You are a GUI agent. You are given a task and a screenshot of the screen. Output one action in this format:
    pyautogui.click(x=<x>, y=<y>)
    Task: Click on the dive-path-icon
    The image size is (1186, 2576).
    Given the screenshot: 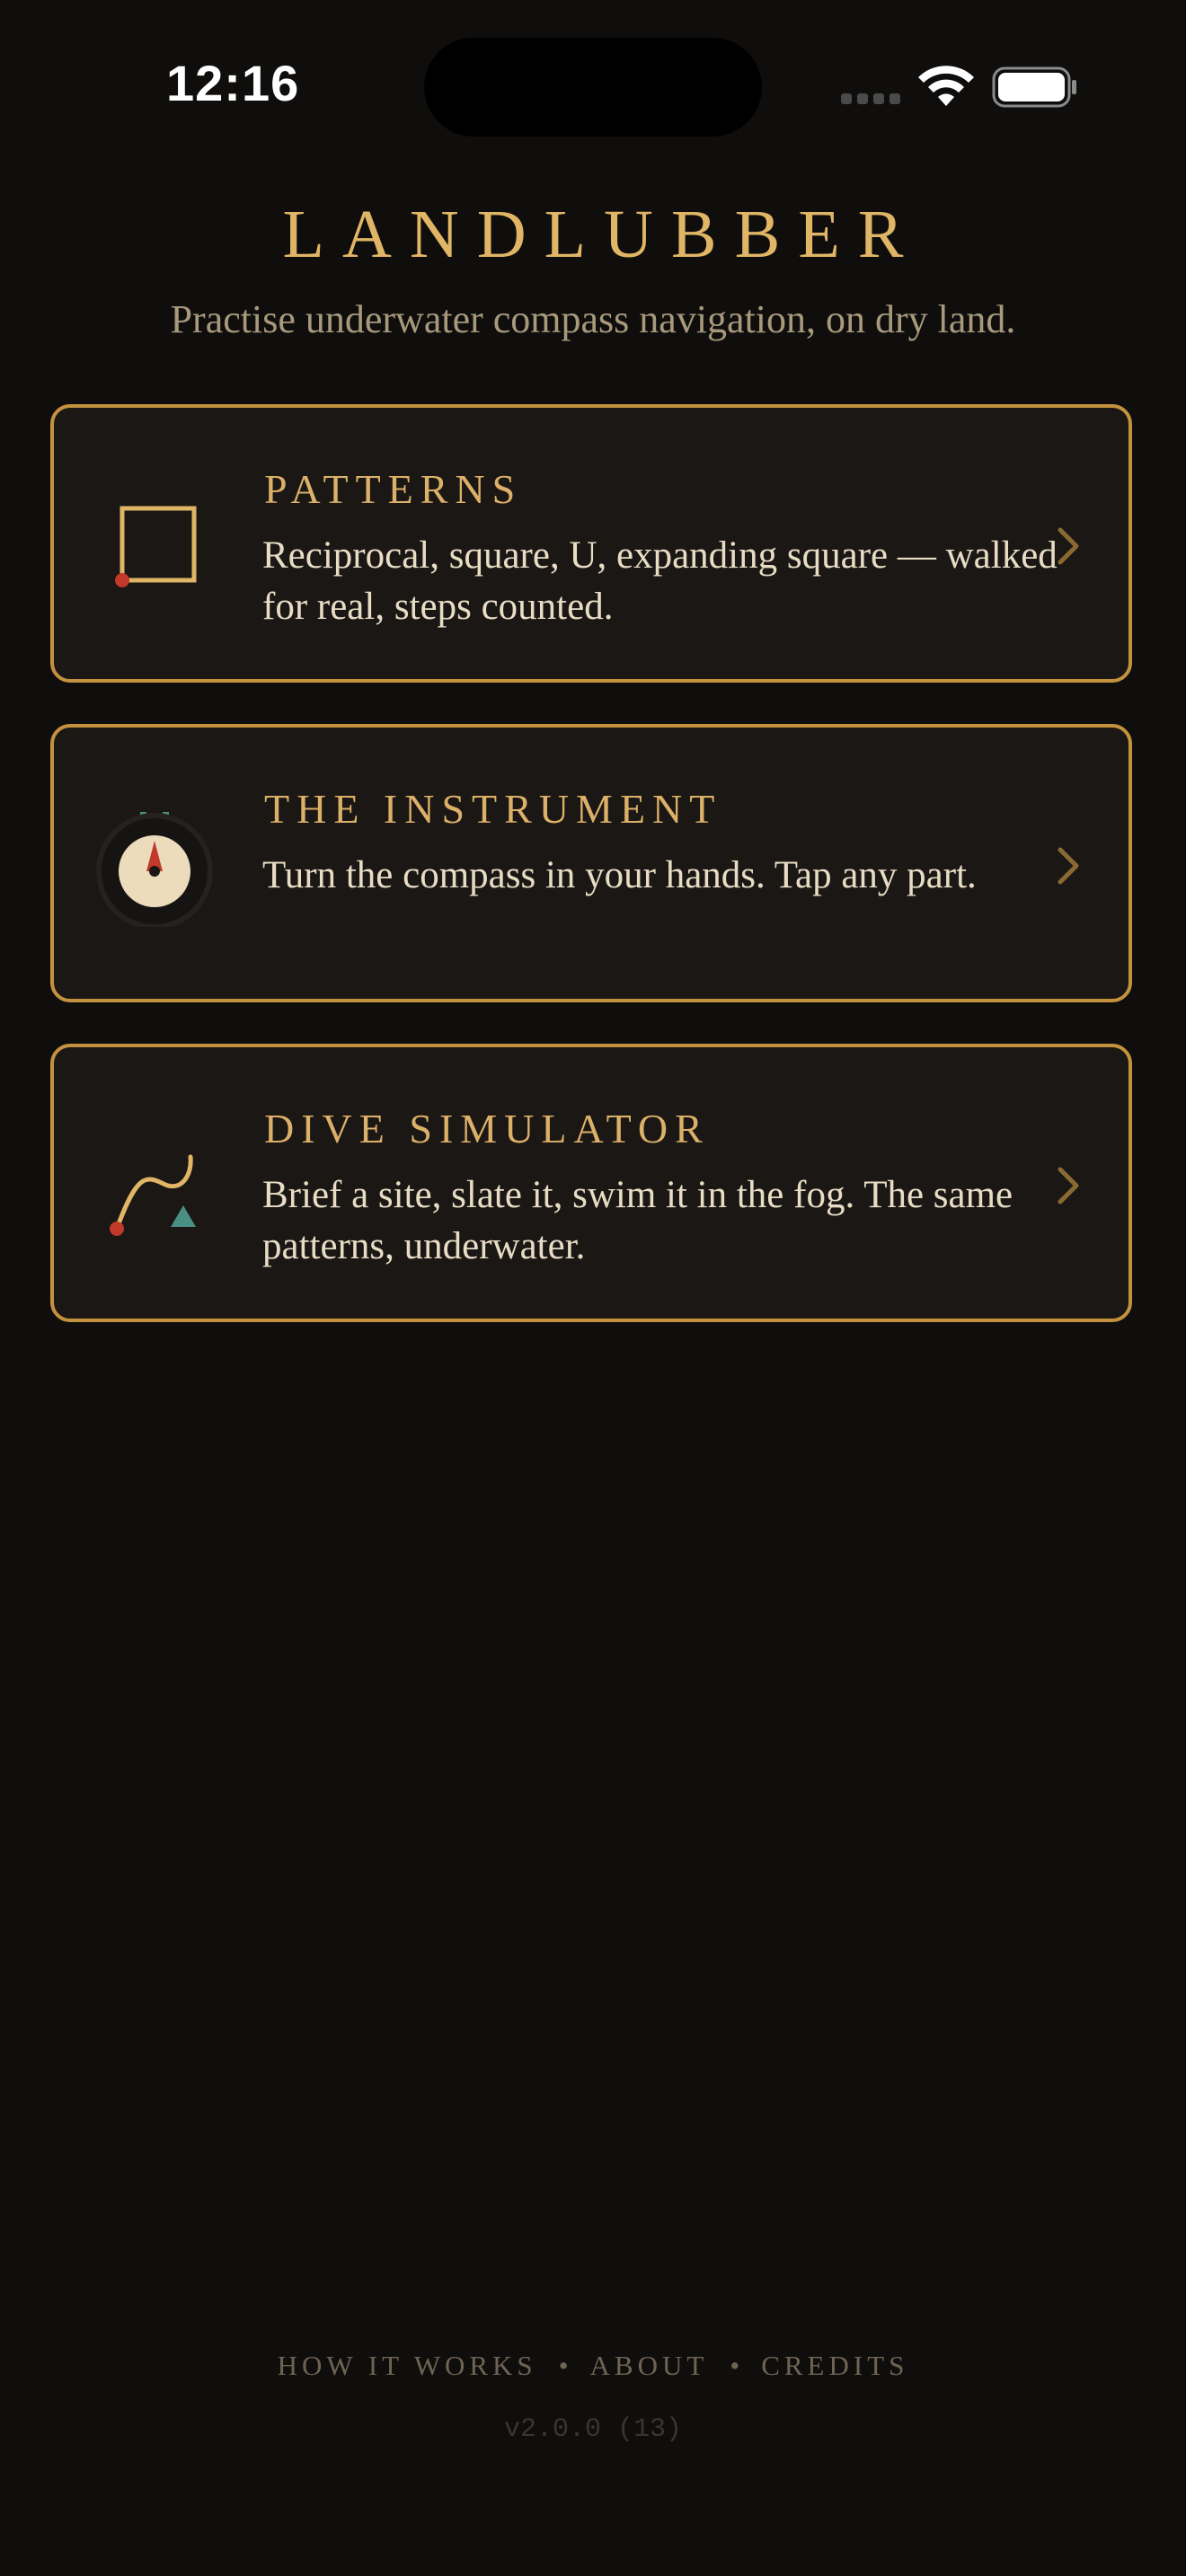 What is the action you would take?
    pyautogui.click(x=153, y=1195)
    